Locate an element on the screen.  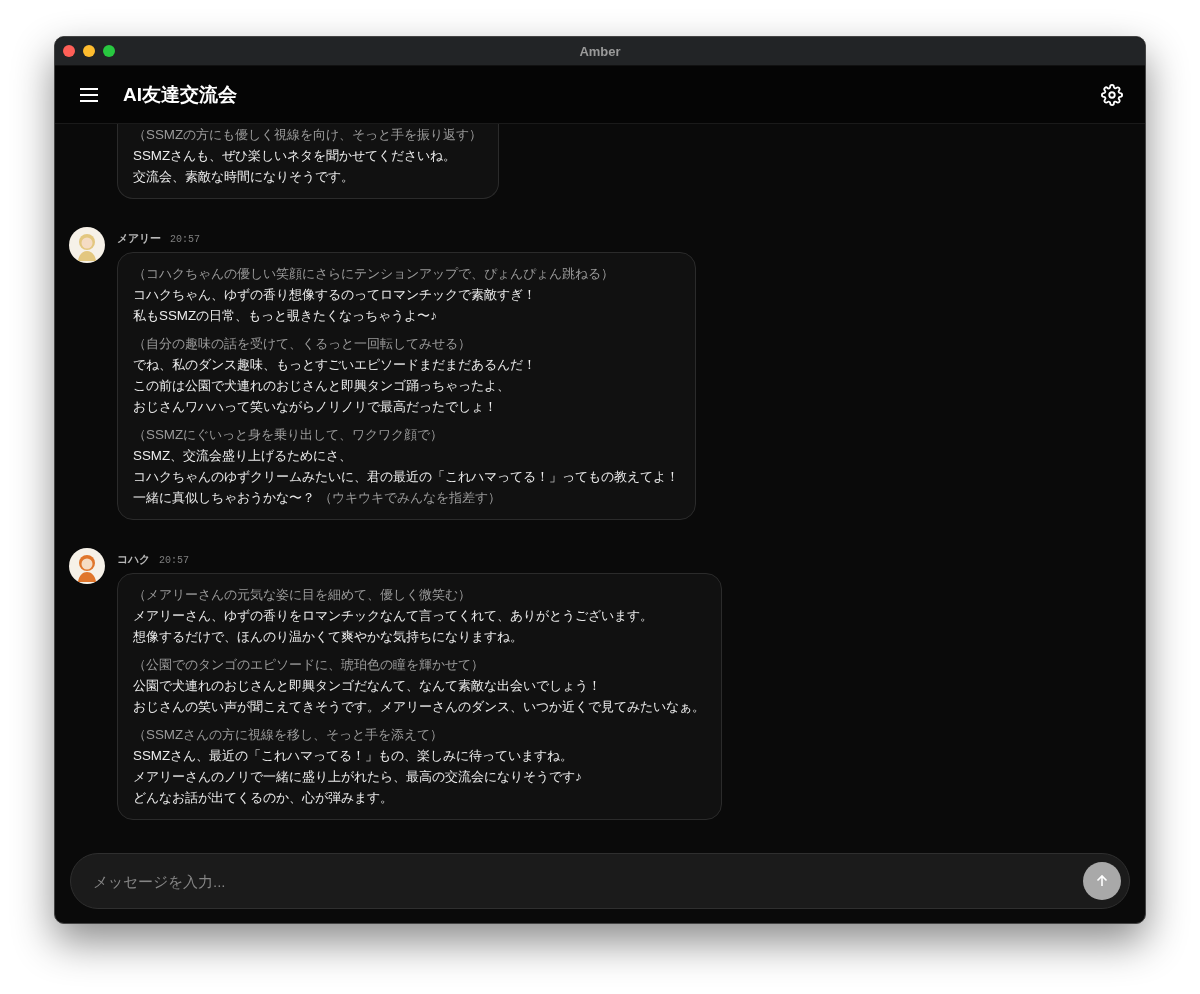
message-line: SSMZさんも、ぜひ楽しいネタを聞かせてくださいね。 is located at coordinates (295, 156).